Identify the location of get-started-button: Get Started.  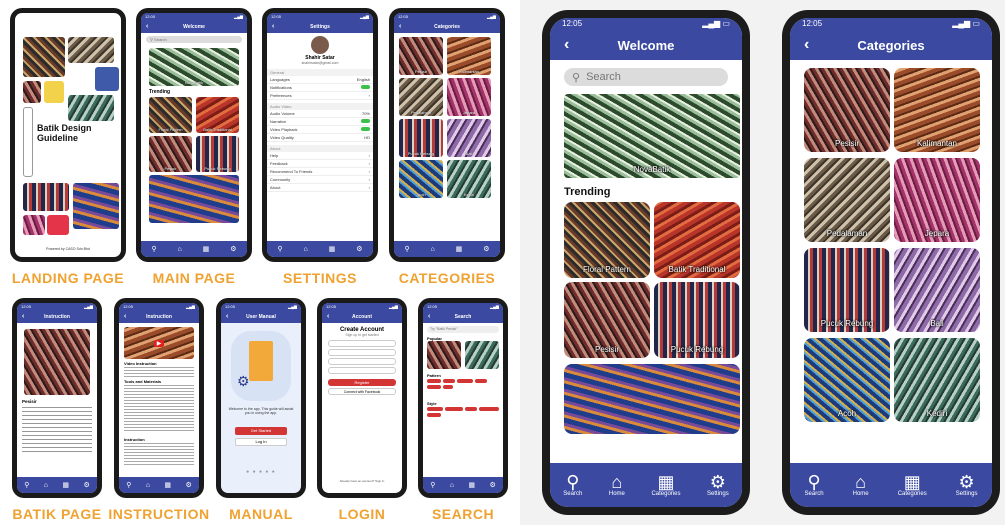
(261, 431).